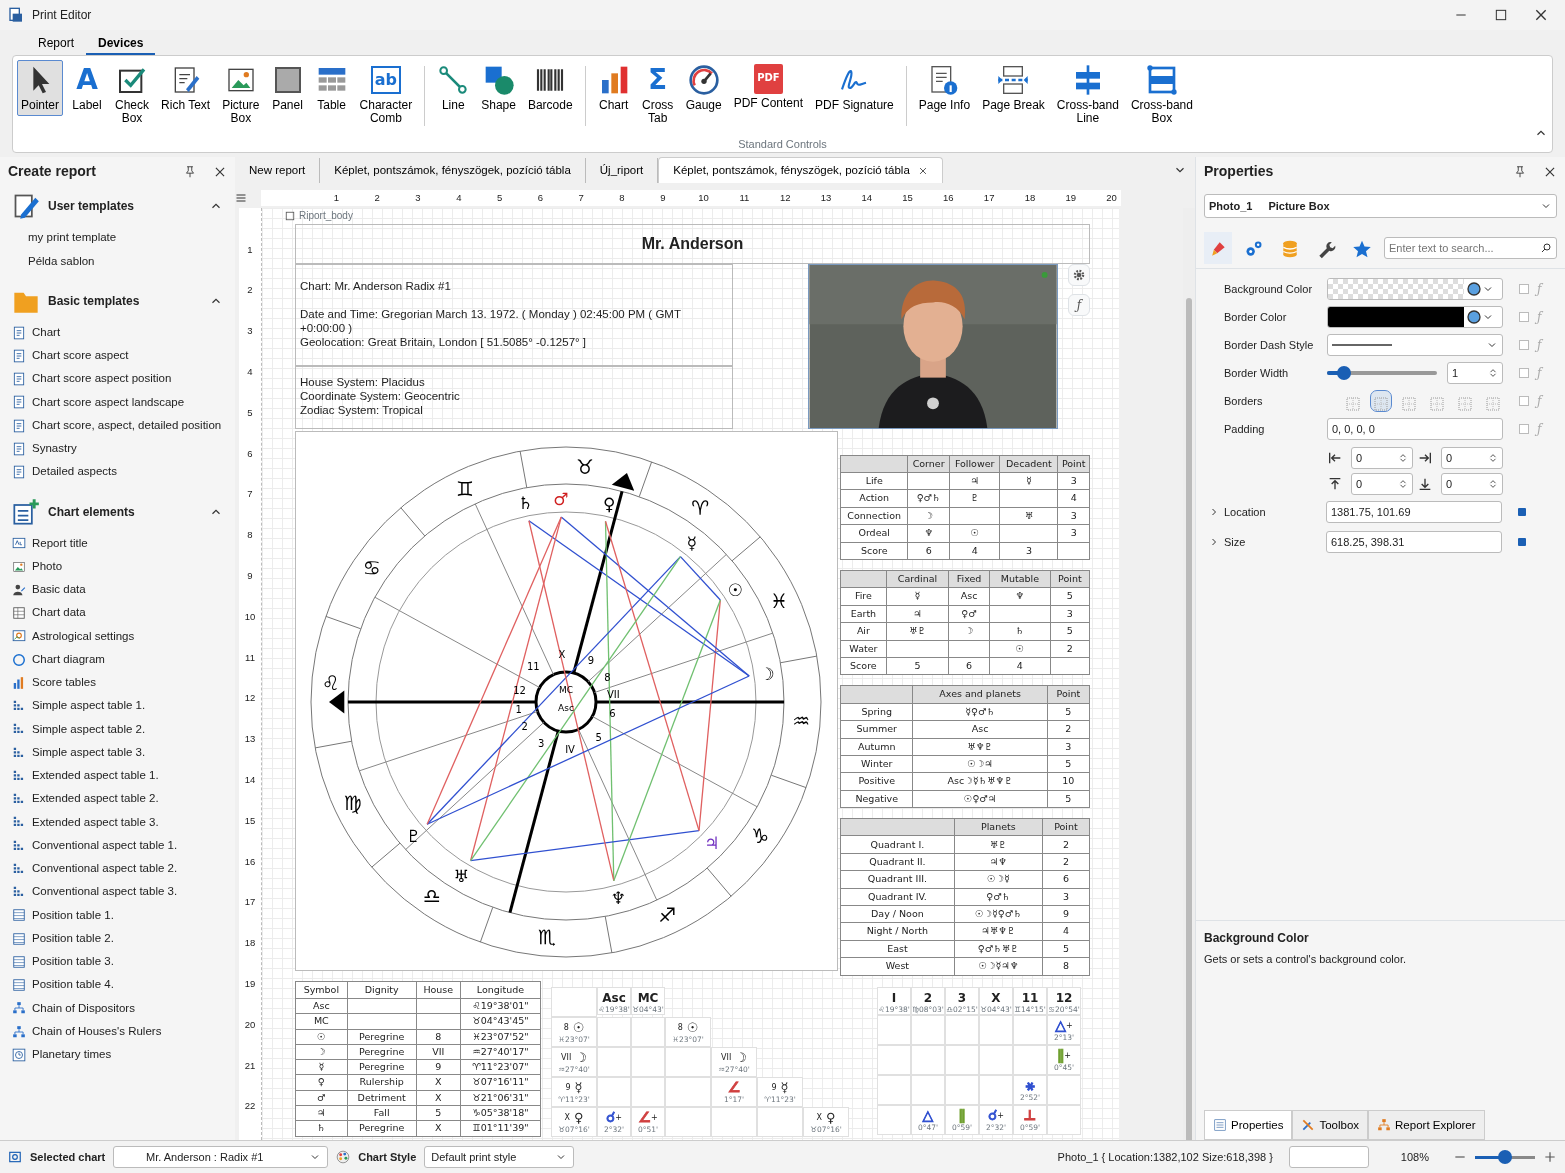 The height and width of the screenshot is (1173, 1565). Describe the element at coordinates (59, 613) in the screenshot. I see `template-item: Chart data` at that location.